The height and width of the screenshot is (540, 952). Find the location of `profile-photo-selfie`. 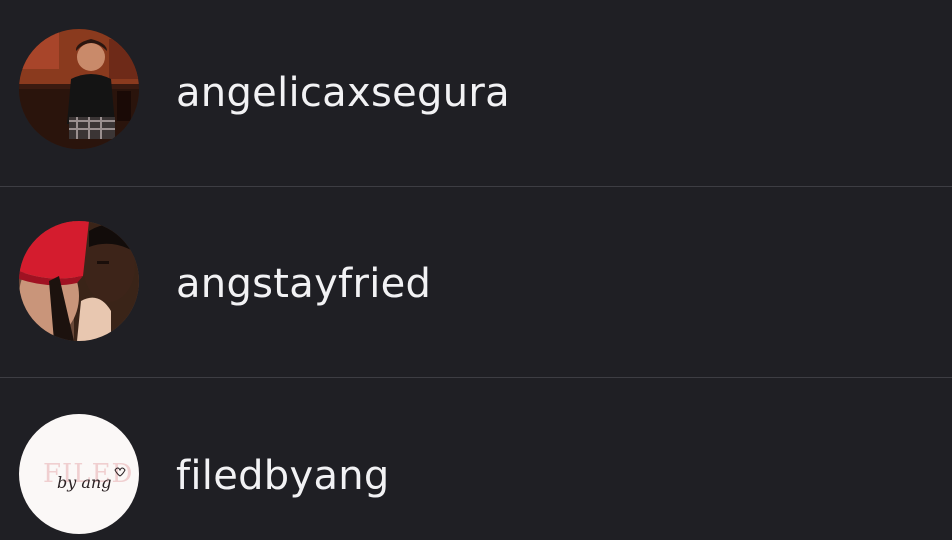

profile-photo-selfie is located at coordinates (79, 281).